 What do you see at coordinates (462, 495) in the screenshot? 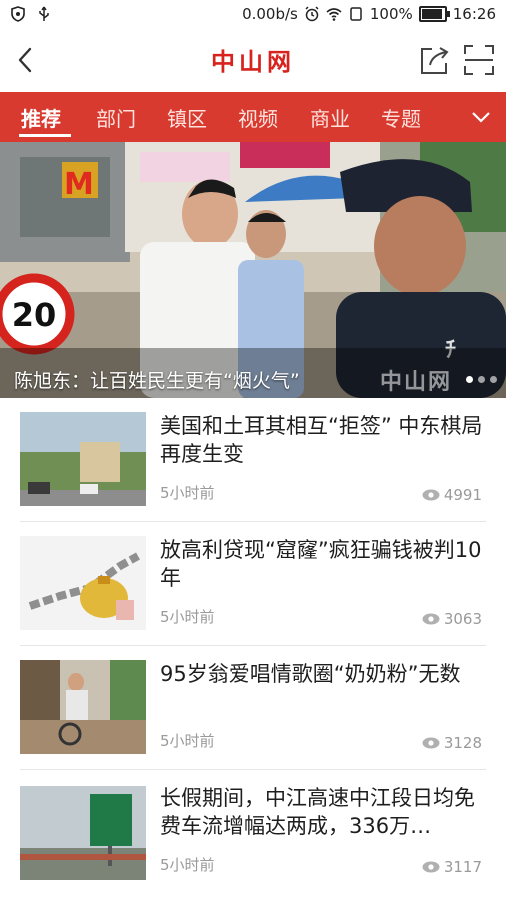
I see `view-count-value: 4991` at bounding box center [462, 495].